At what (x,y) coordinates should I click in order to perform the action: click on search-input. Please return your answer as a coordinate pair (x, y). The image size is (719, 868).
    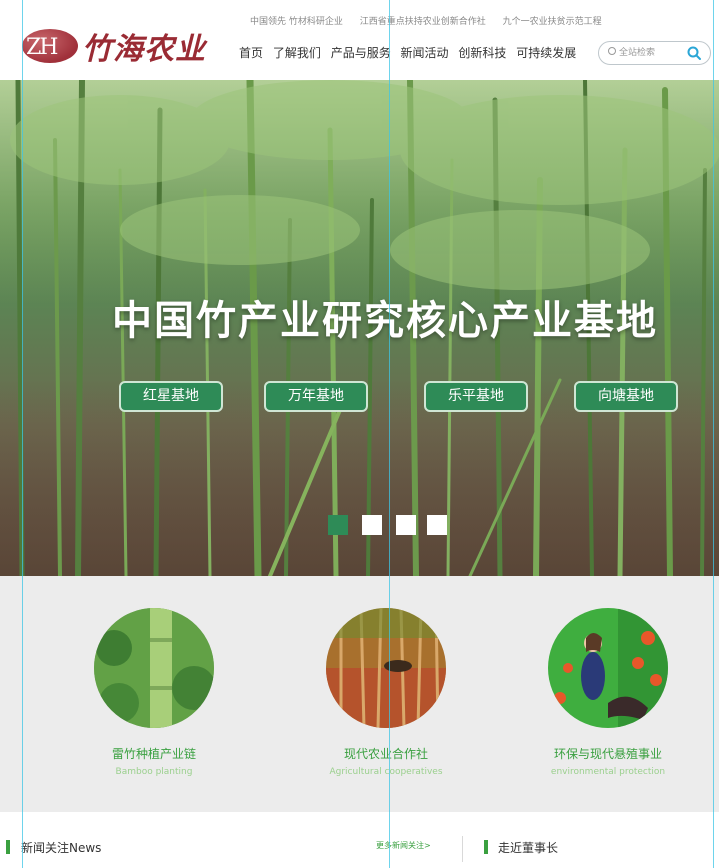
    Looking at the image, I should click on (651, 53).